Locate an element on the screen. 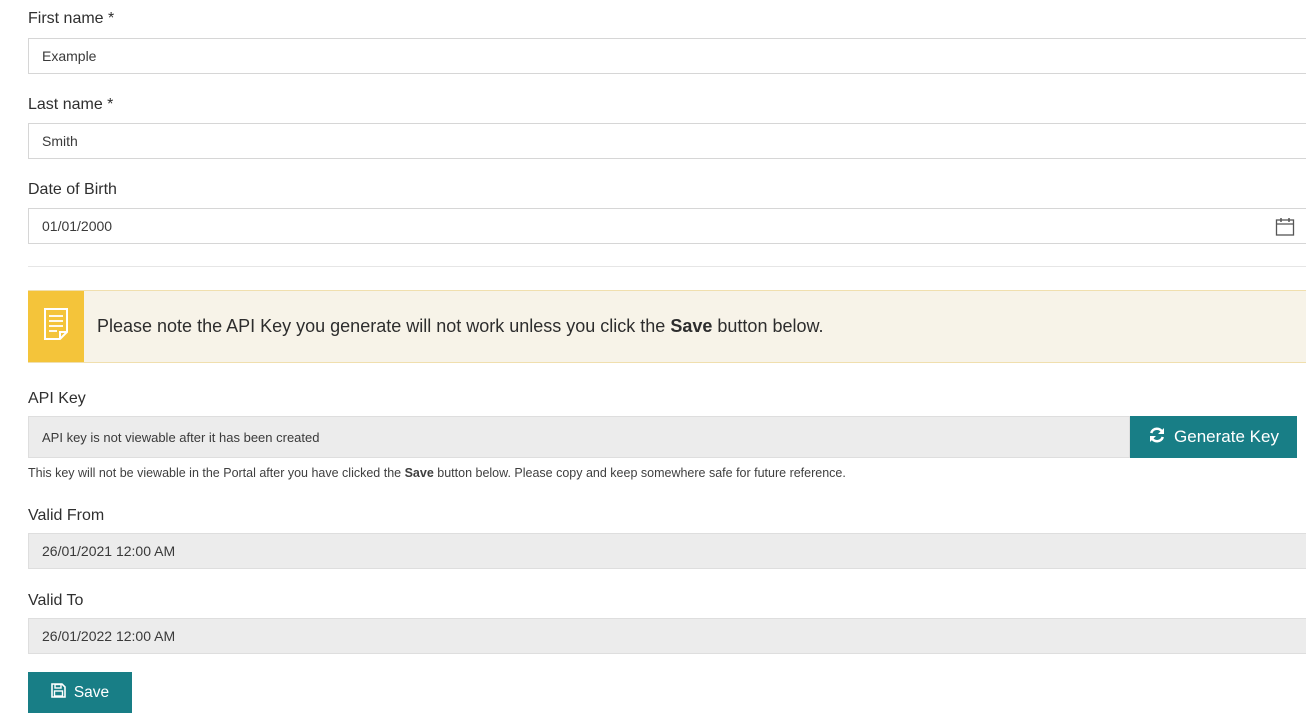 The width and height of the screenshot is (1306, 722). section-divider is located at coordinates (667, 266).